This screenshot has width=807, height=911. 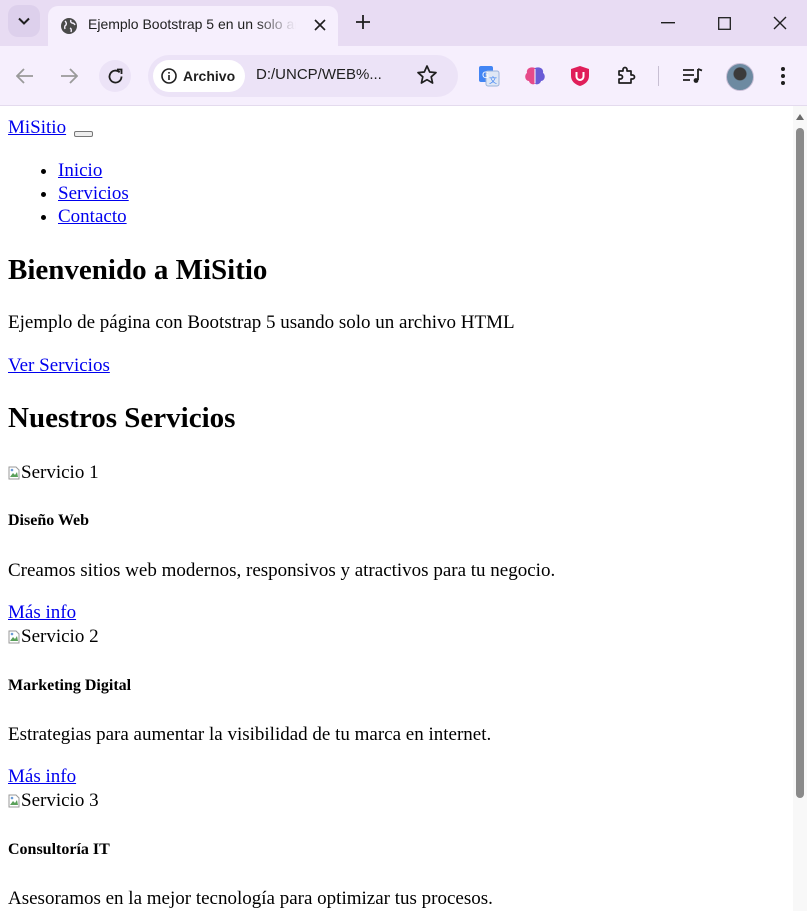 I want to click on hero-title: Bienvenido a MiSitio, so click(x=138, y=270).